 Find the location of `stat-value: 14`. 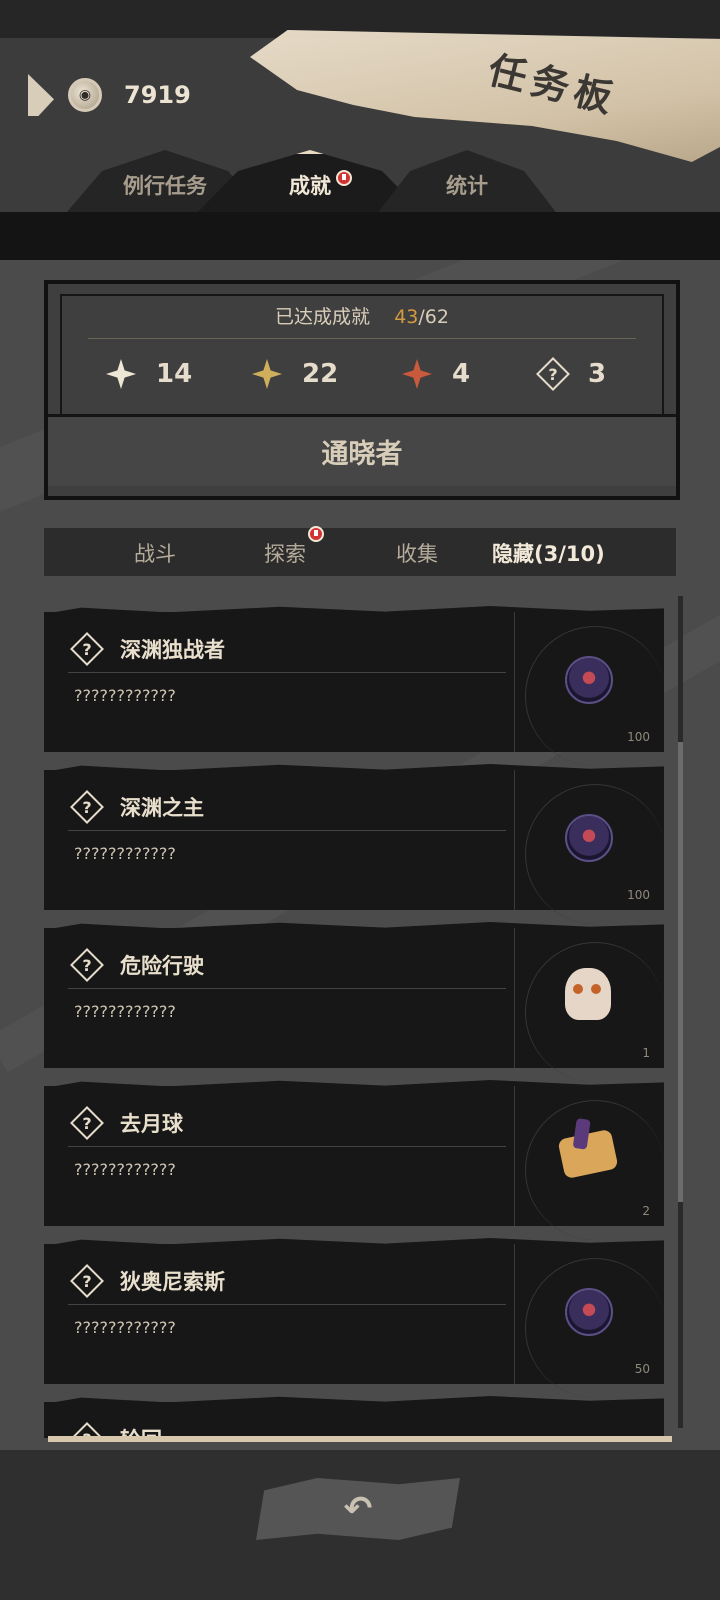

stat-value: 14 is located at coordinates (174, 374).